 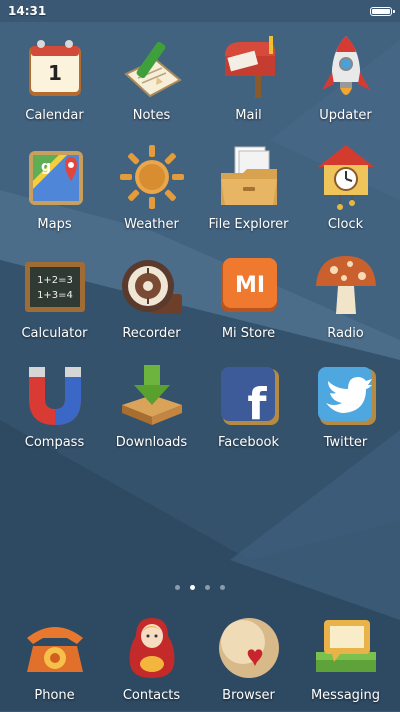 What do you see at coordinates (54, 396) in the screenshot?
I see `magnet-icon` at bounding box center [54, 396].